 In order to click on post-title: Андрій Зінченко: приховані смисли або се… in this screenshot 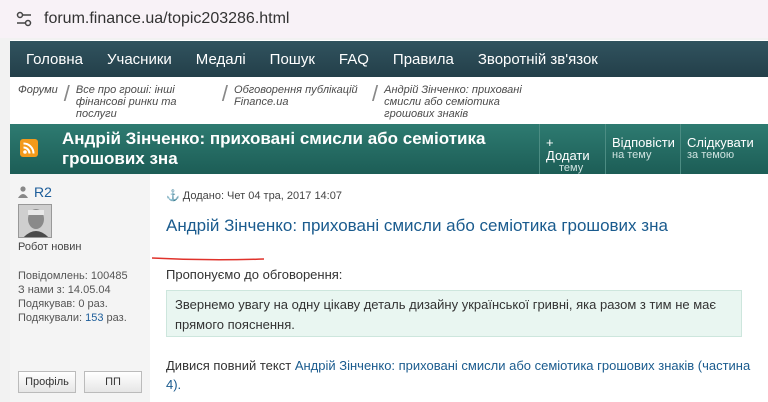, I will do `click(456, 225)`.